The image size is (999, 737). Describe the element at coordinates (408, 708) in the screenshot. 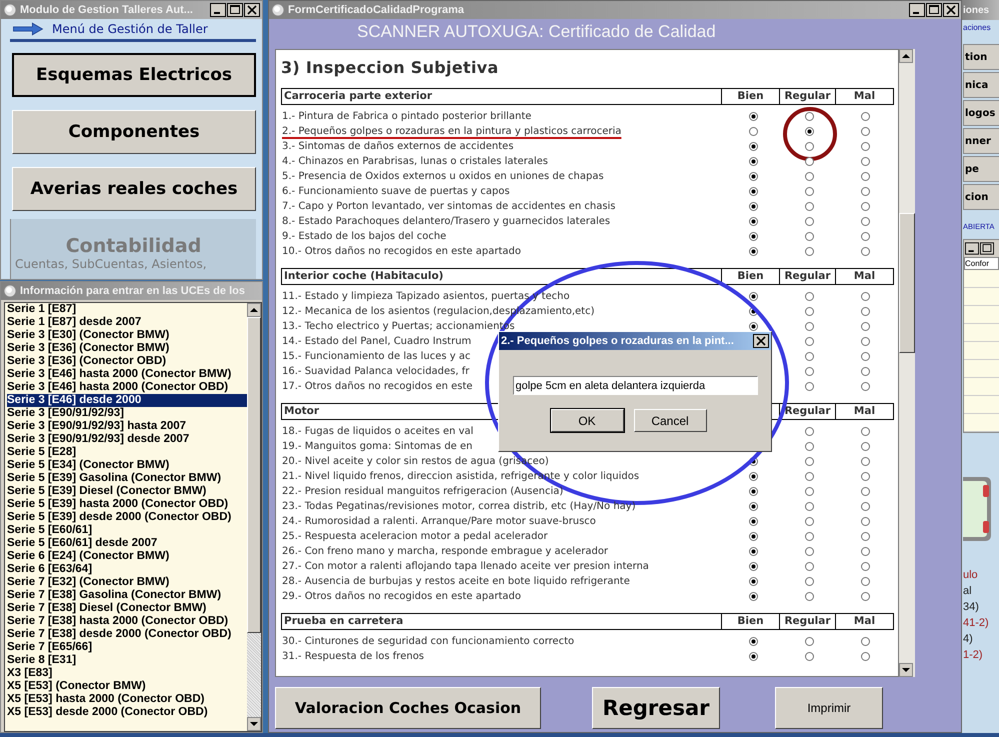

I see `action-button: Valoracion Coches Ocasion` at that location.